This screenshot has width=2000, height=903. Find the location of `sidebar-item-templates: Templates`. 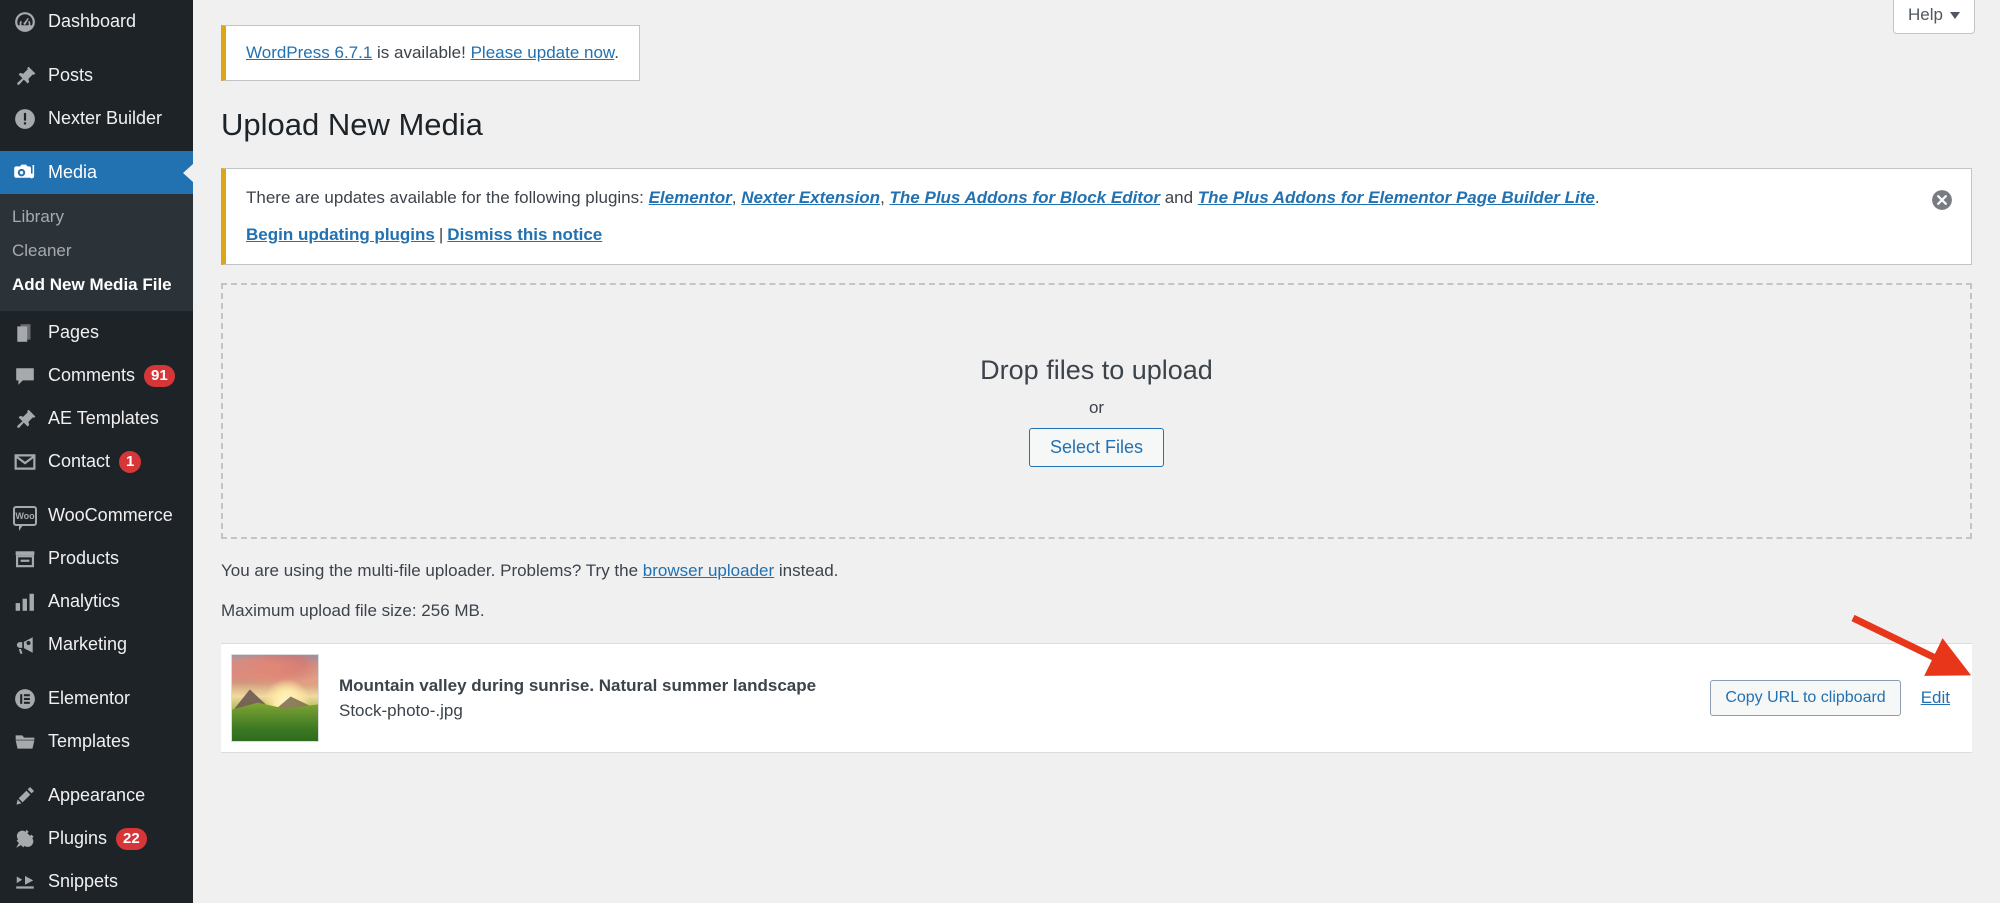

sidebar-item-templates: Templates is located at coordinates (96, 741).